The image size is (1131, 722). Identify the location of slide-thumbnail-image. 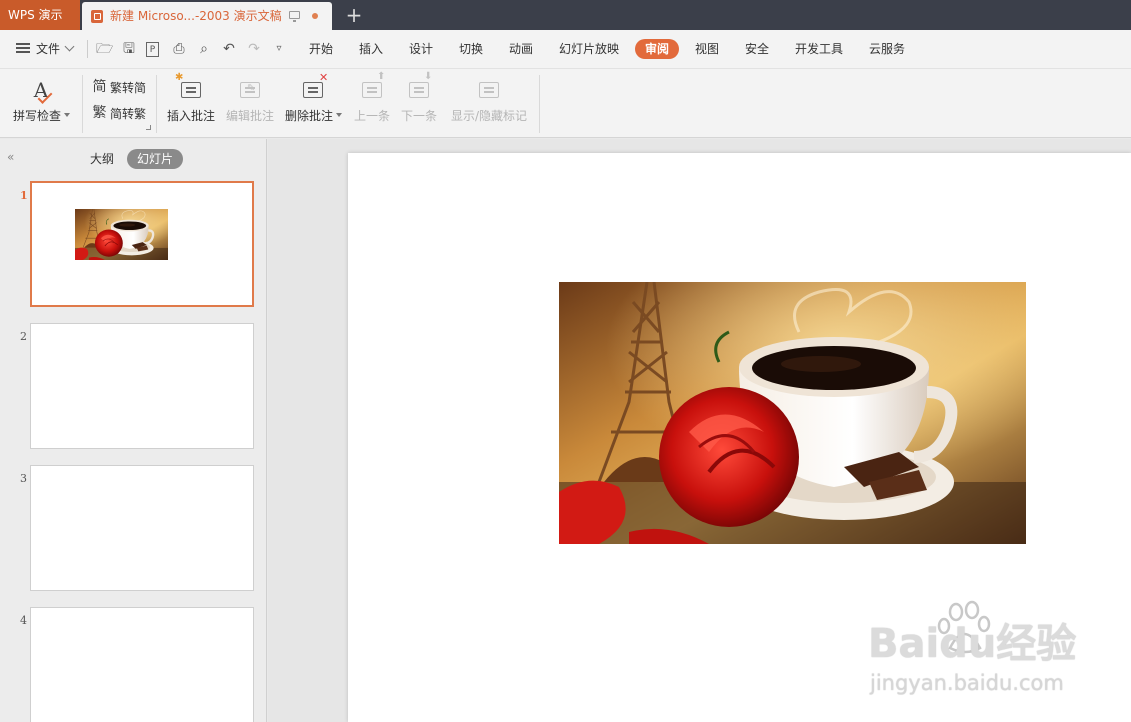
(121, 234).